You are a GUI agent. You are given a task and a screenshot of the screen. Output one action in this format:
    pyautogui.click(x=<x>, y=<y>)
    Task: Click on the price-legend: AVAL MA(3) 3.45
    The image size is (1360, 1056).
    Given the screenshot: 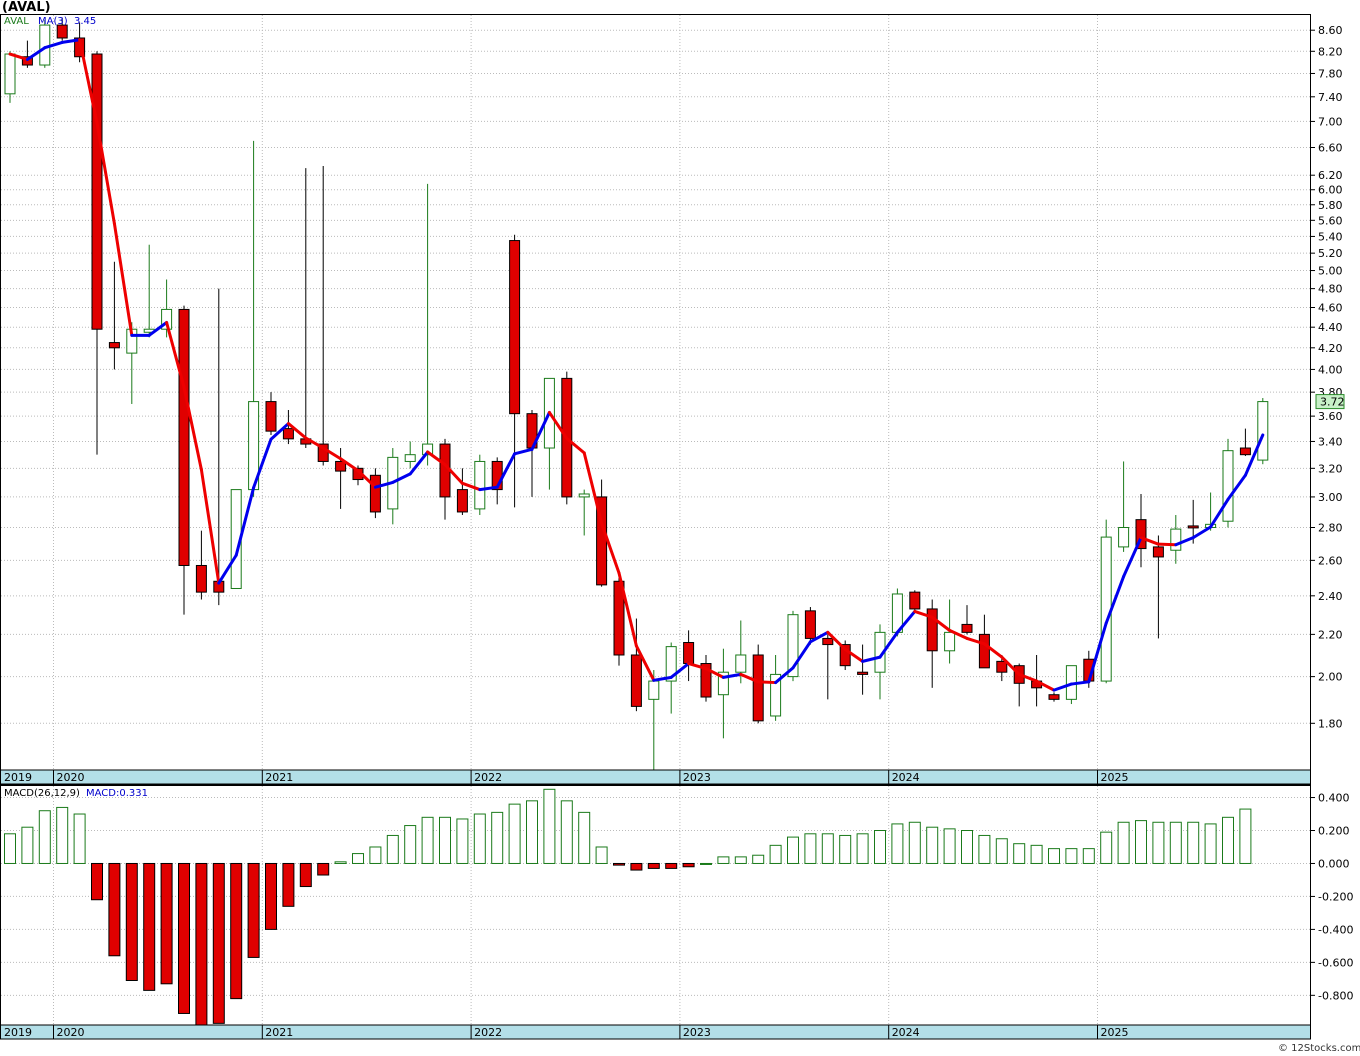 What is the action you would take?
    pyautogui.click(x=50, y=21)
    